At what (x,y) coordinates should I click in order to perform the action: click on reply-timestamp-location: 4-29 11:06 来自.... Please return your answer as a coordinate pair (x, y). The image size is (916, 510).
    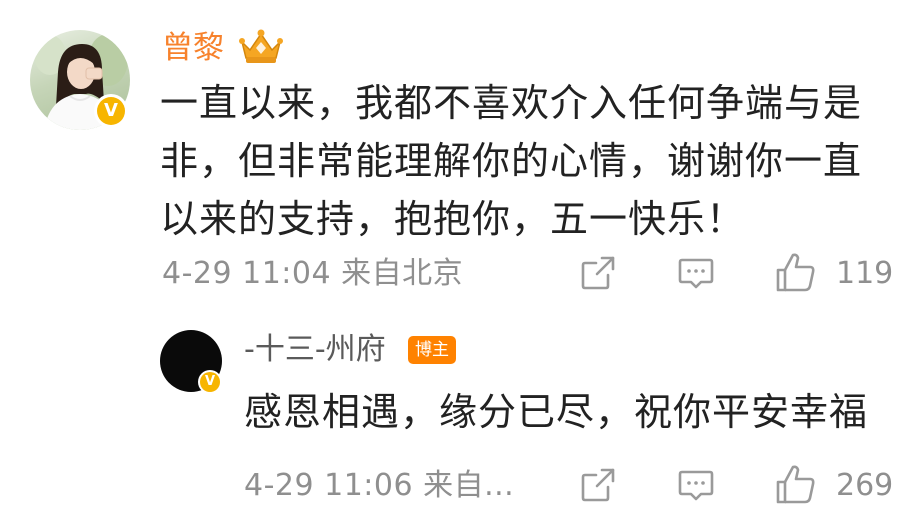
    Looking at the image, I should click on (379, 485).